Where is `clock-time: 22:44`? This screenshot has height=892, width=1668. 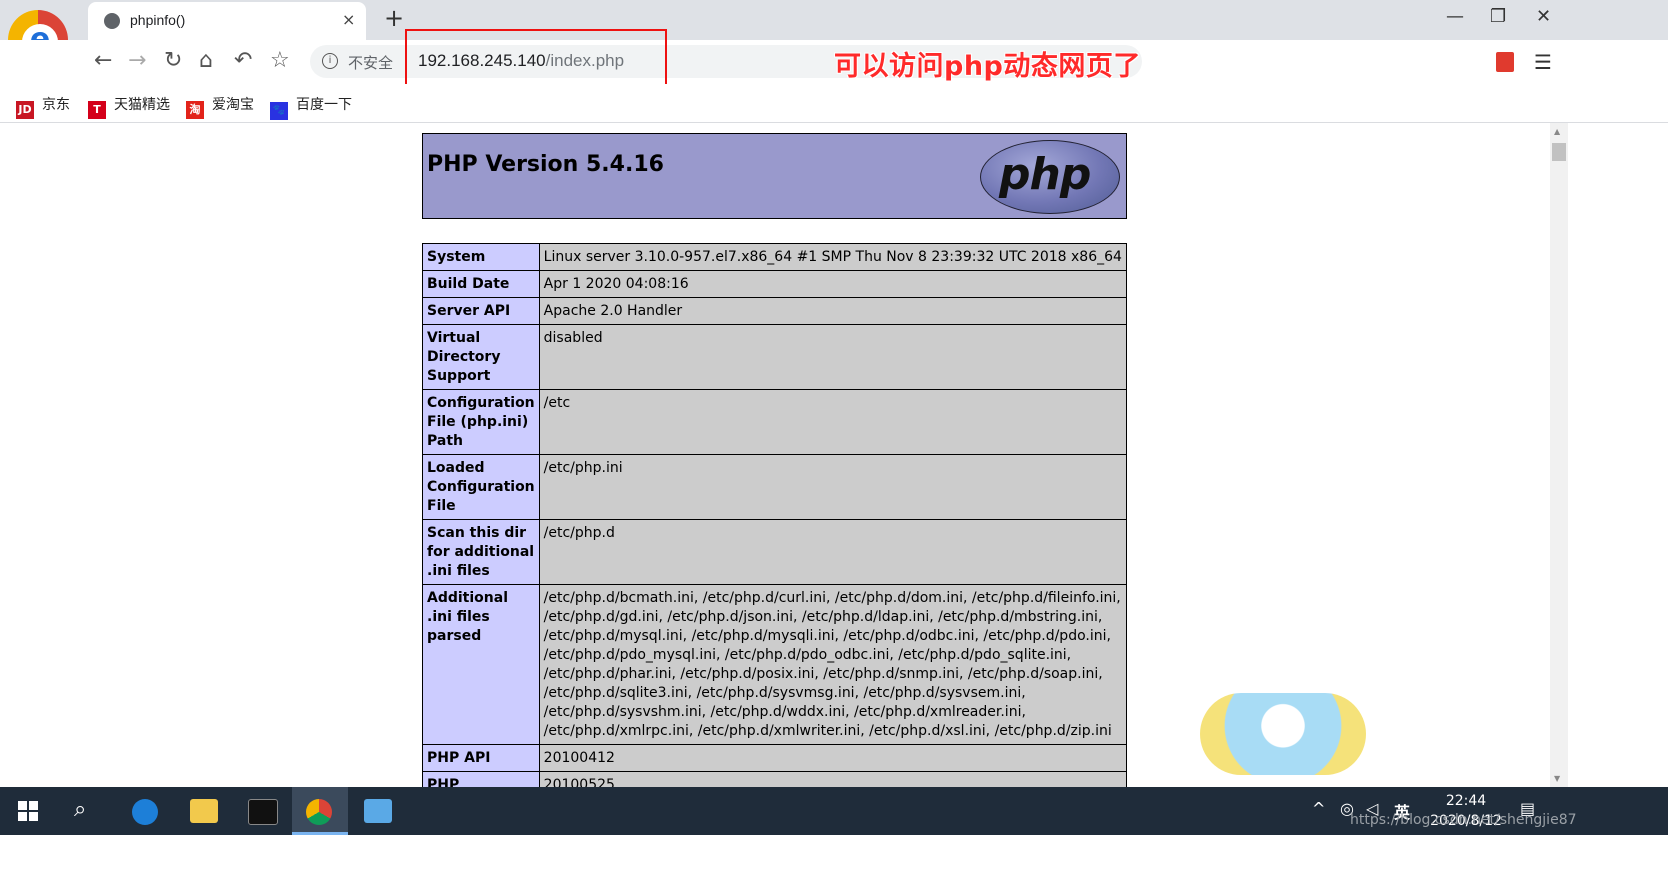 clock-time: 22:44 is located at coordinates (1466, 801).